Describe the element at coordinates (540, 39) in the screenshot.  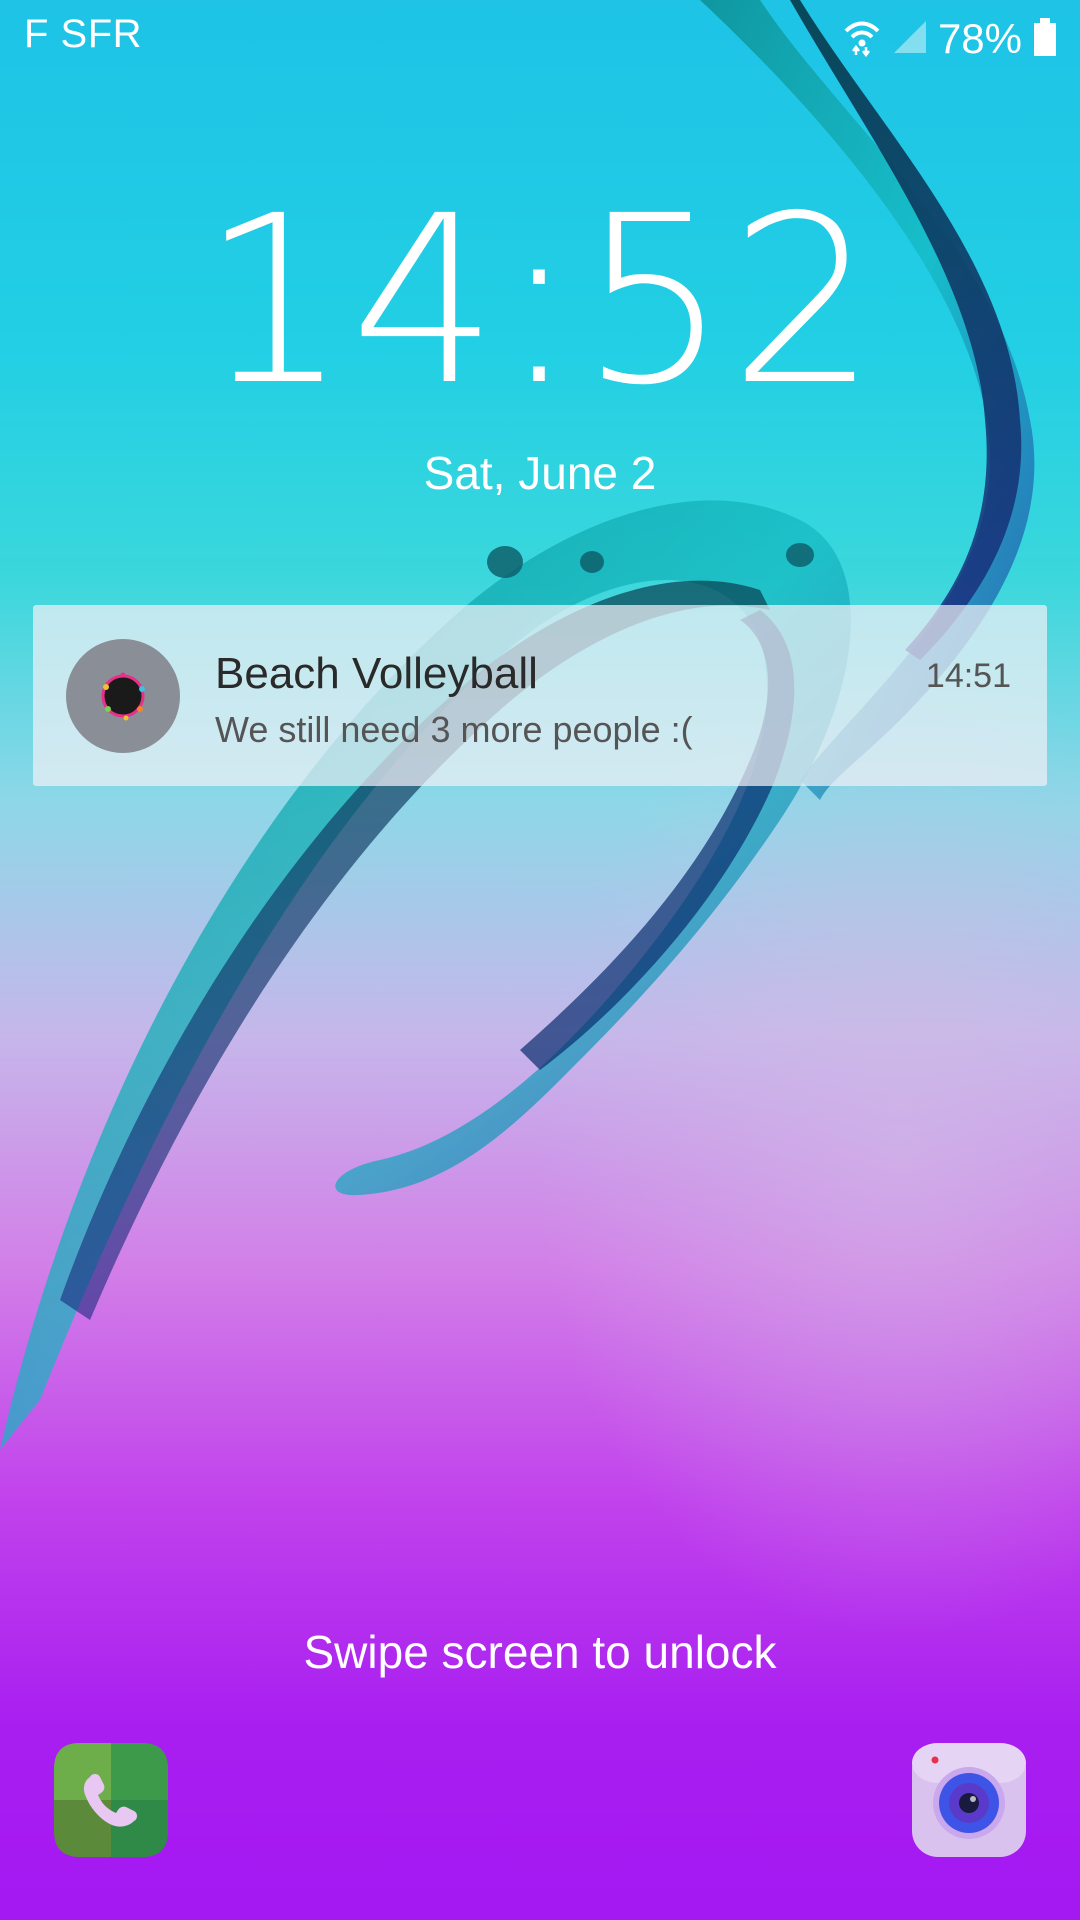
I see `status-bar: F SFR 78%` at that location.